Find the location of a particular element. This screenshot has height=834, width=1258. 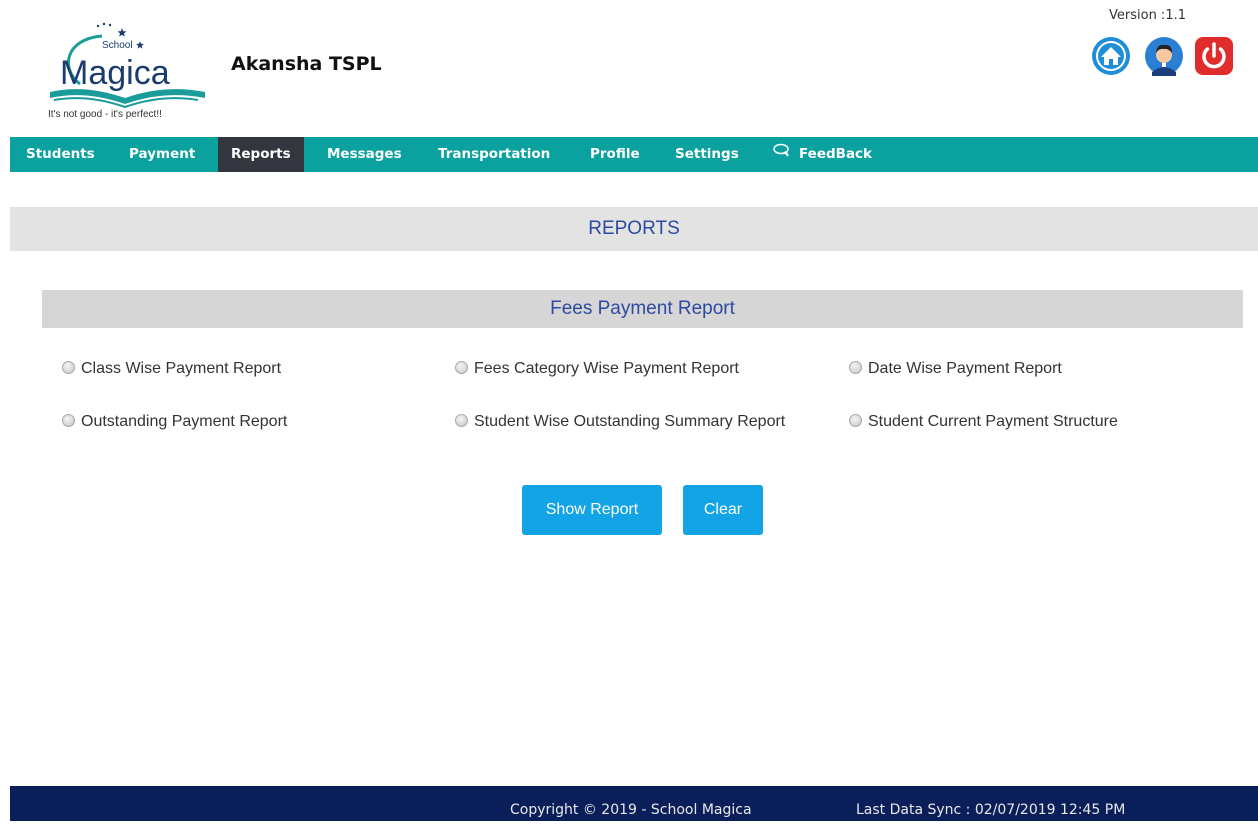

nav-students: Students is located at coordinates (60, 154).